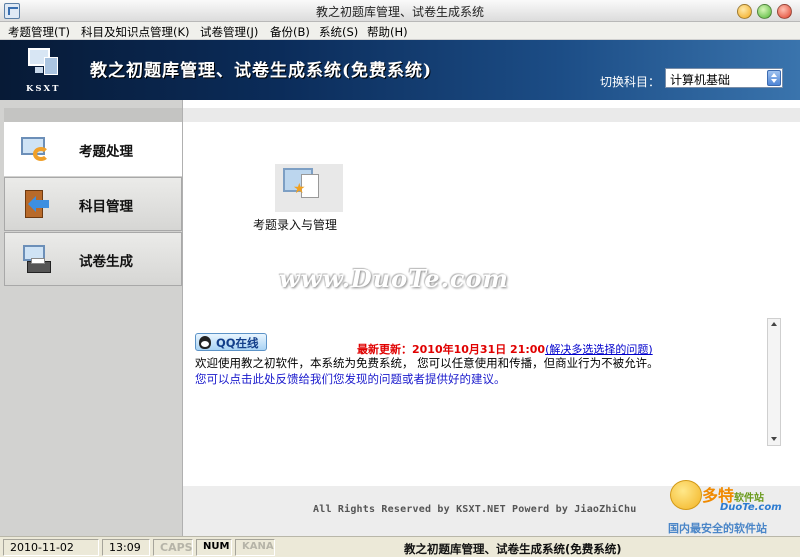 This screenshot has width=800, height=557. I want to click on nav-item-paper-generation: 试卷生成, so click(93, 259).